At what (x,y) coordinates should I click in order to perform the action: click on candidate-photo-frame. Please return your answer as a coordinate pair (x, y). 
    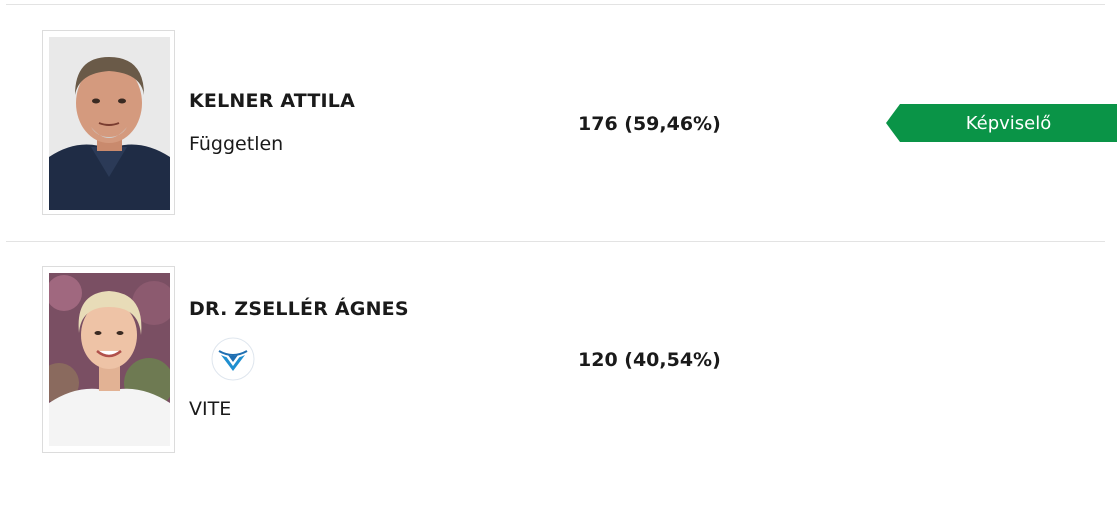
    Looking at the image, I should click on (108, 359).